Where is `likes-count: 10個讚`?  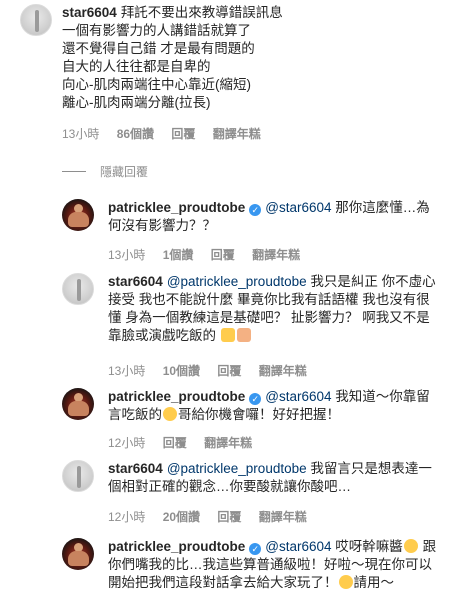
likes-count: 10個讚 is located at coordinates (181, 371).